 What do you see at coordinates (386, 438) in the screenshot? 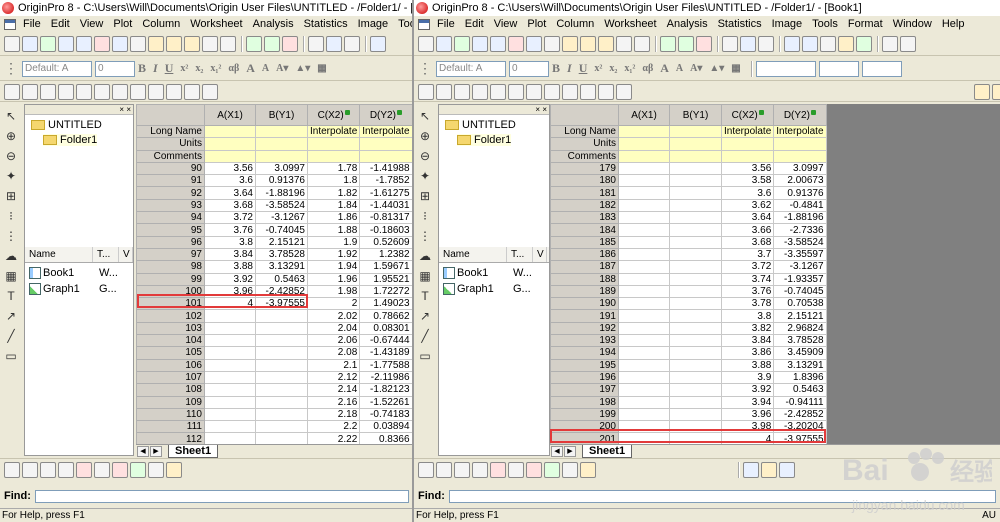
I see `data-cell: 0.8366` at bounding box center [386, 438].